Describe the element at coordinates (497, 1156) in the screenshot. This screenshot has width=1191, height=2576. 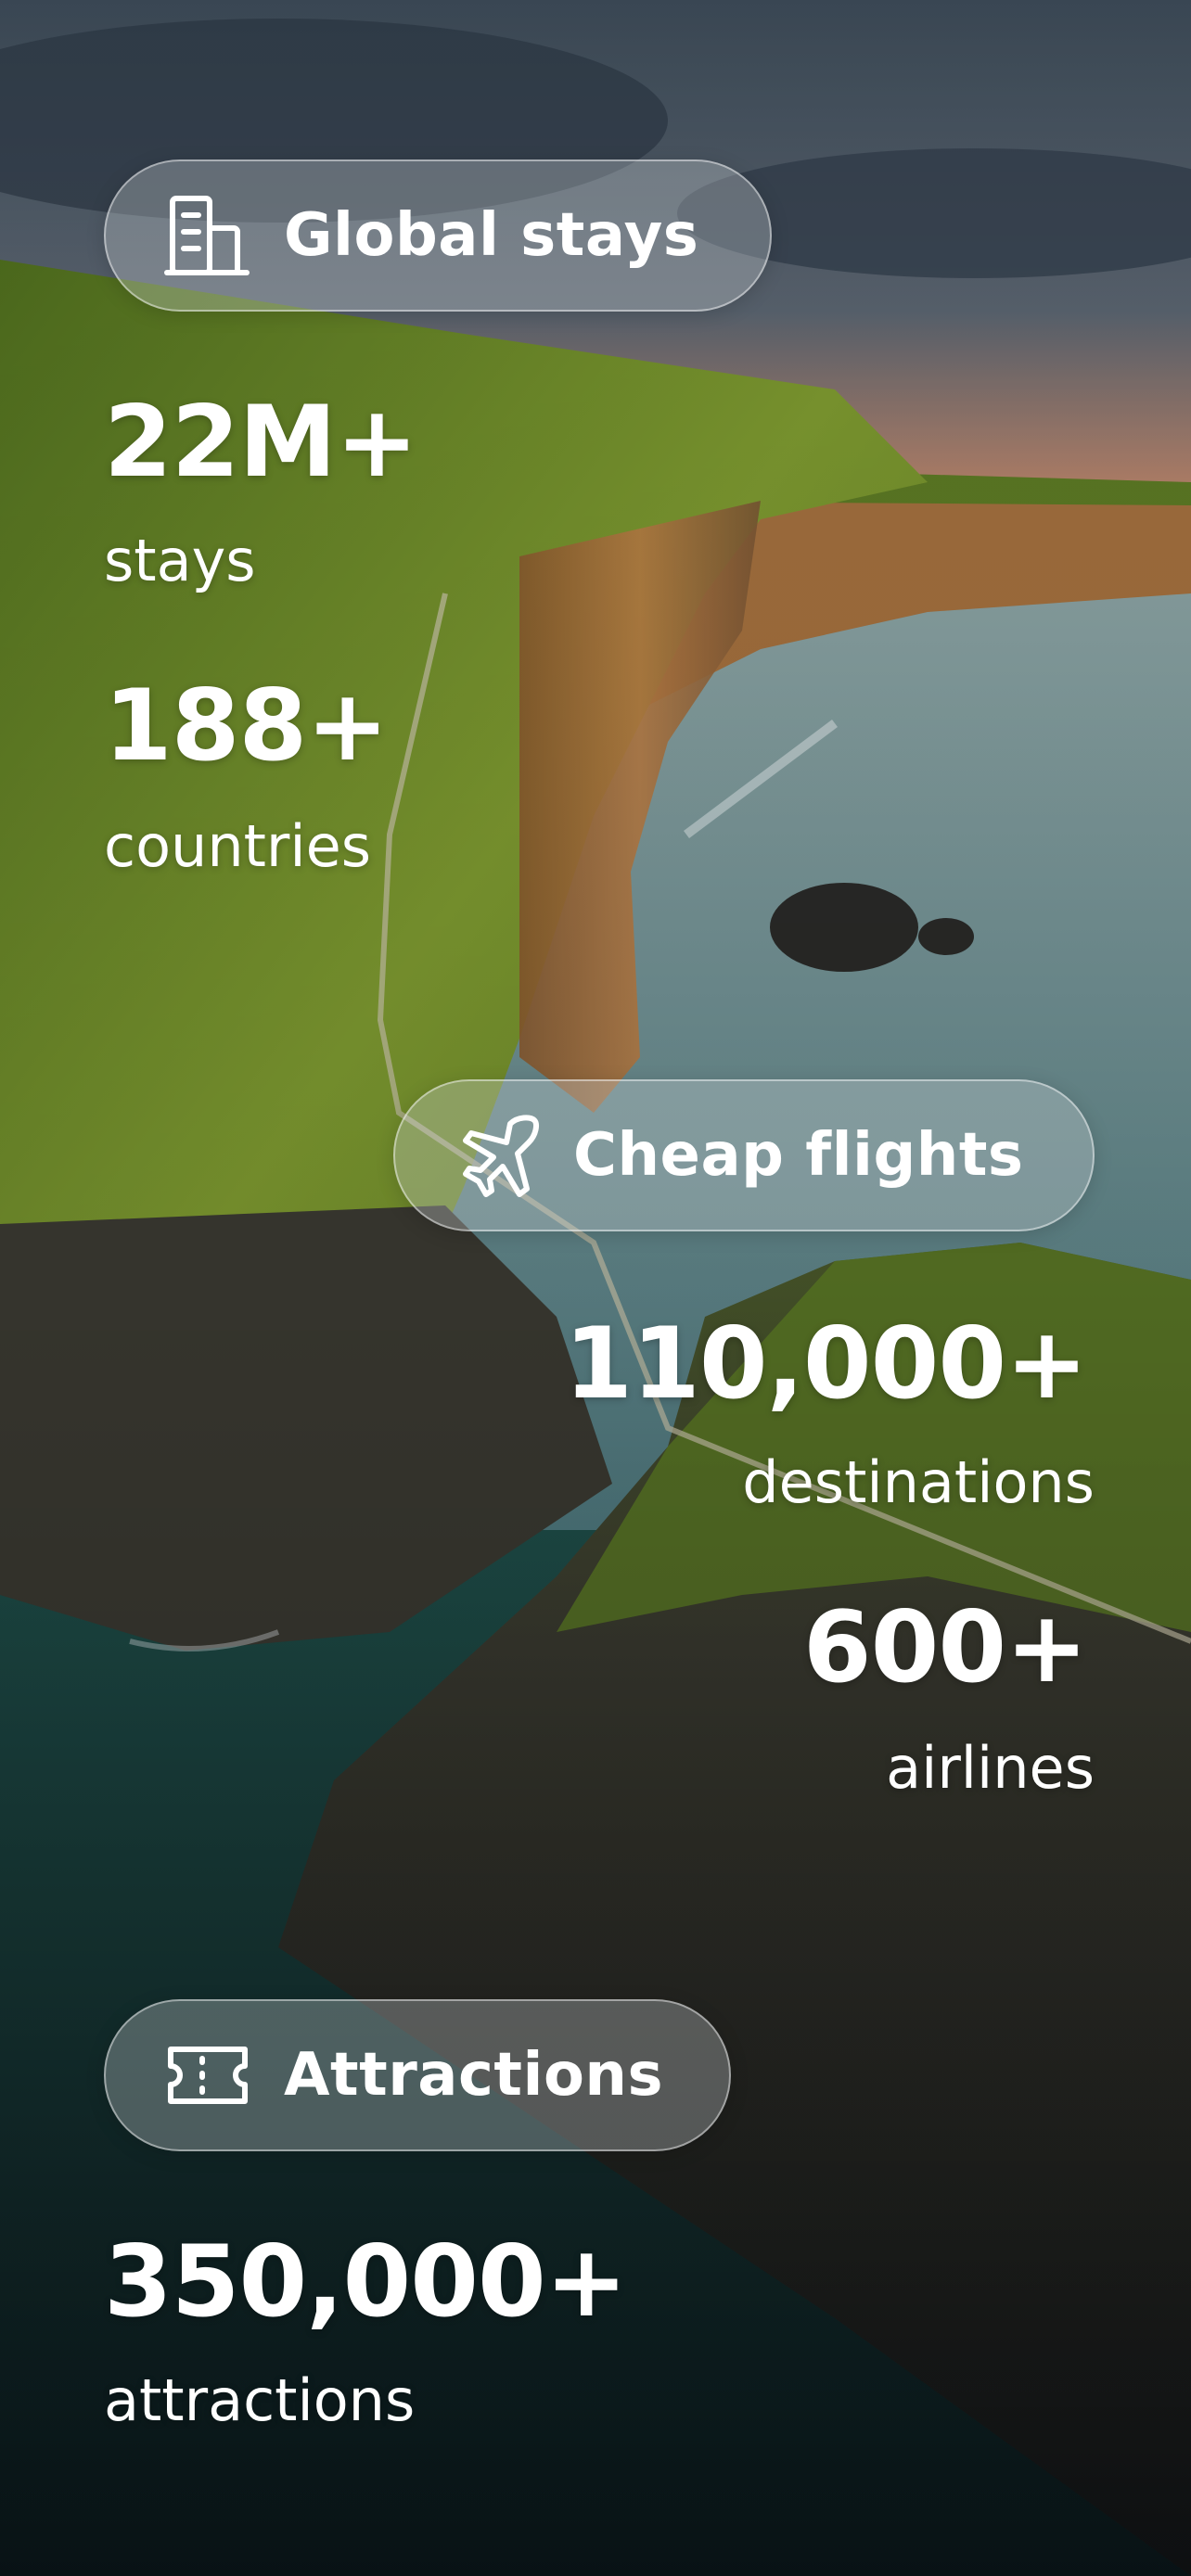
I see `airplane-icon` at that location.